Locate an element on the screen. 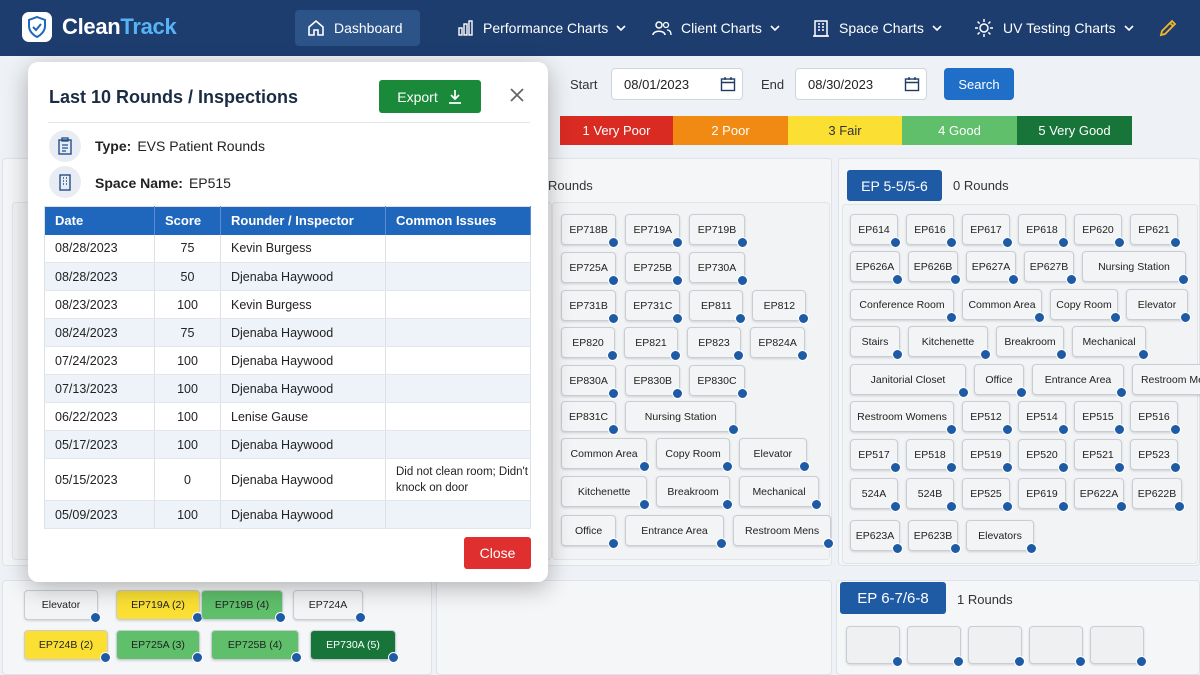 Image resolution: width=1200 pixels, height=675 pixels. room-chip: EP821 is located at coordinates (652, 344).